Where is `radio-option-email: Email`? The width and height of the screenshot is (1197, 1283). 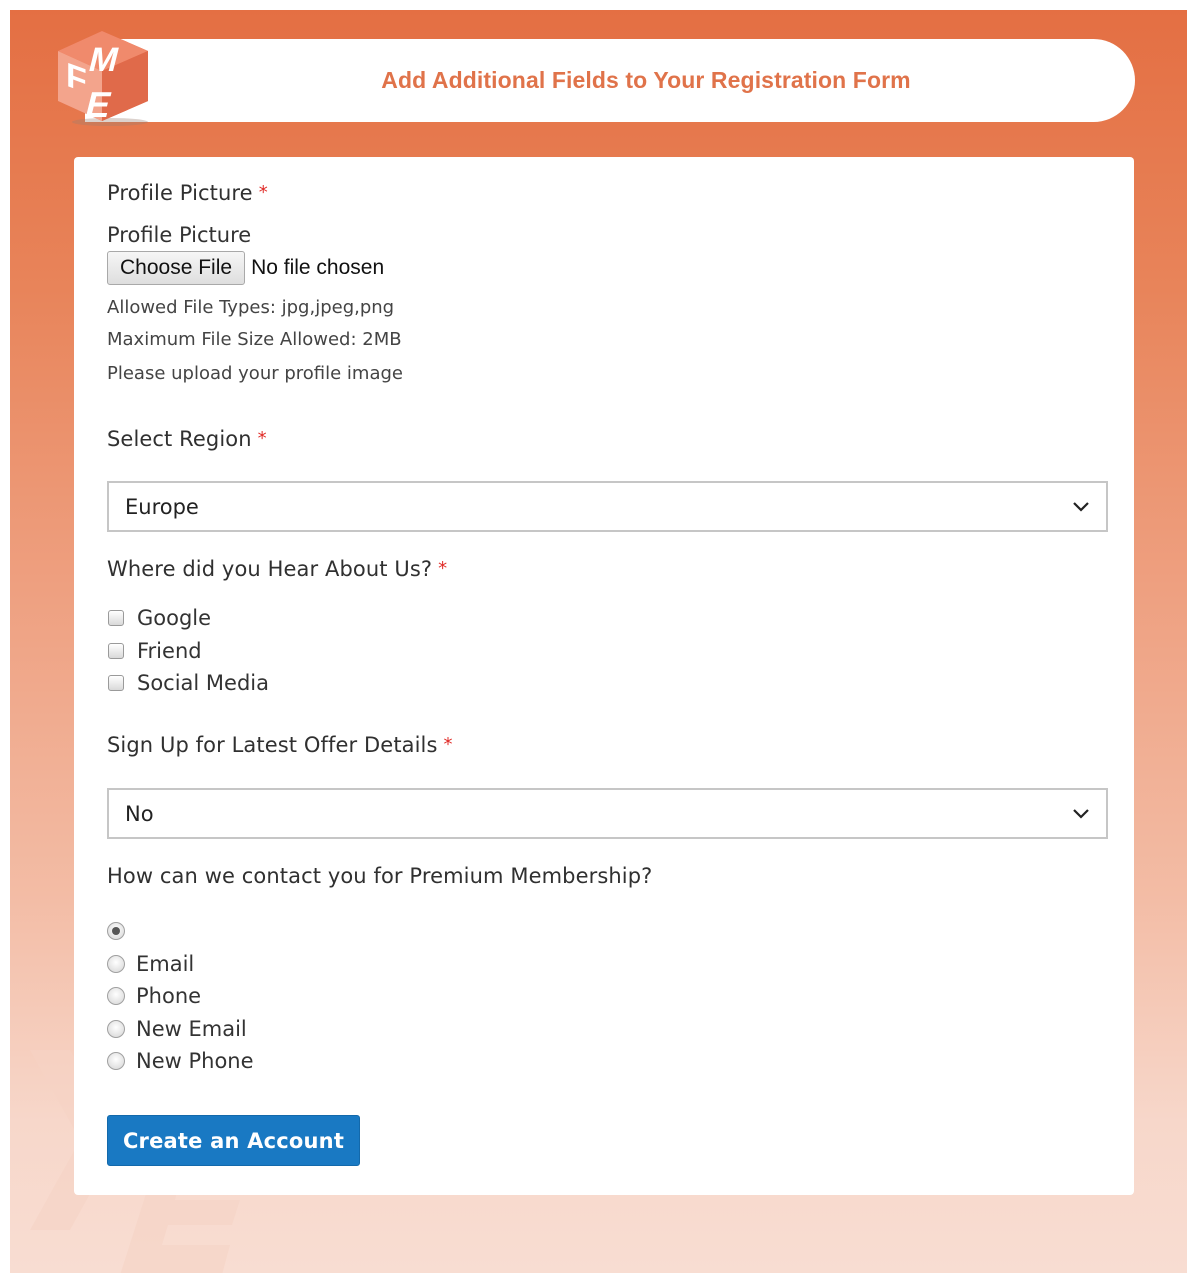
radio-option-email: Email is located at coordinates (180, 964).